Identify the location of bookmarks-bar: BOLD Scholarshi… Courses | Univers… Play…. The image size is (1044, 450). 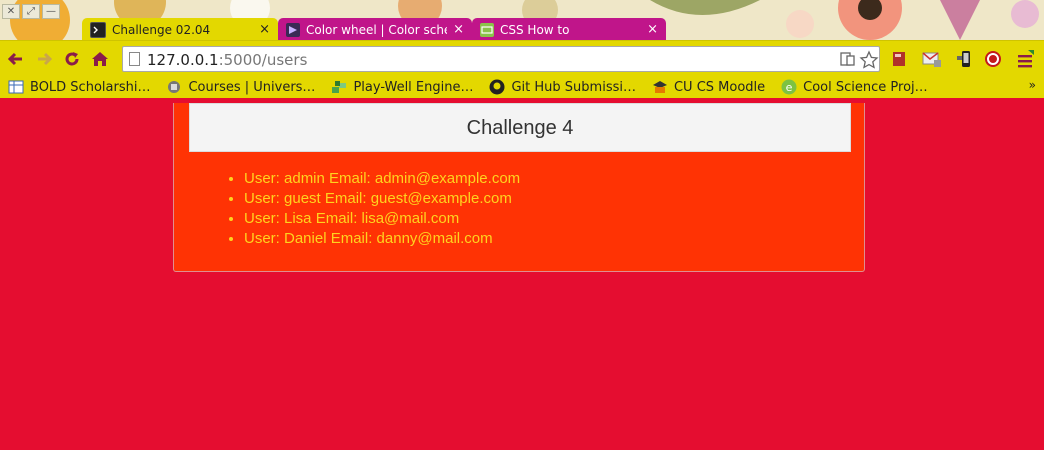
(522, 87).